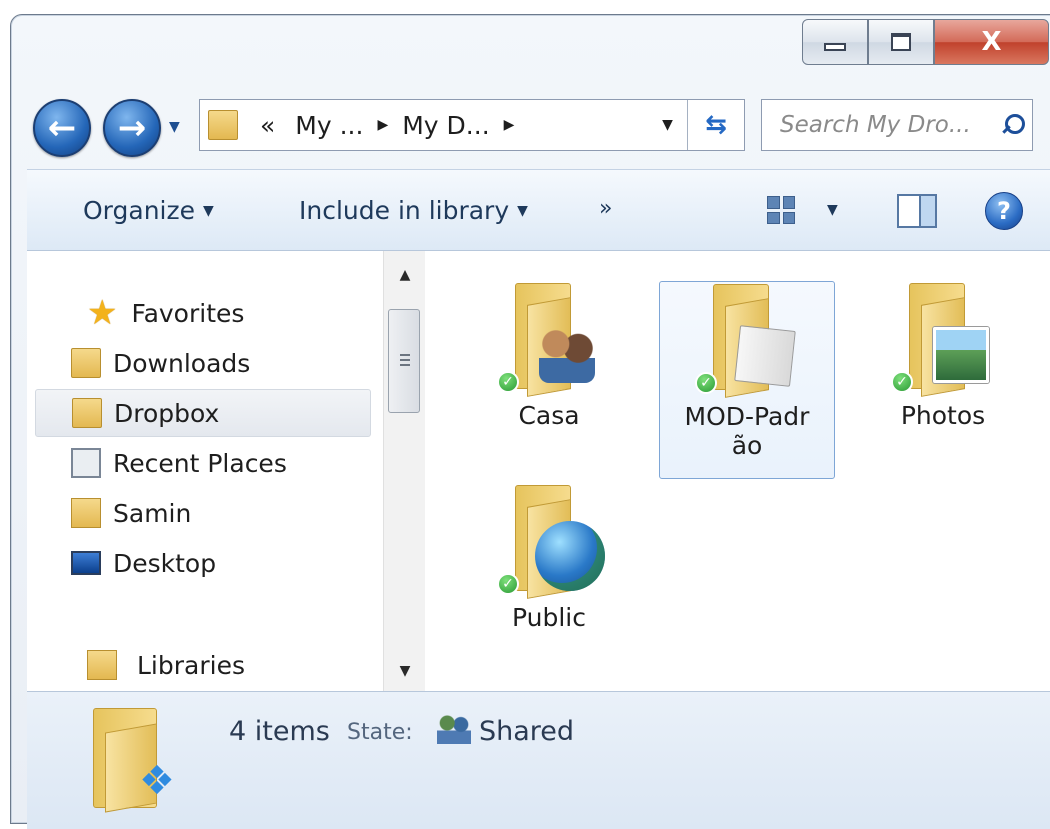 The image size is (1050, 829). I want to click on sidebar-item-label: Libraries, so click(191, 665).